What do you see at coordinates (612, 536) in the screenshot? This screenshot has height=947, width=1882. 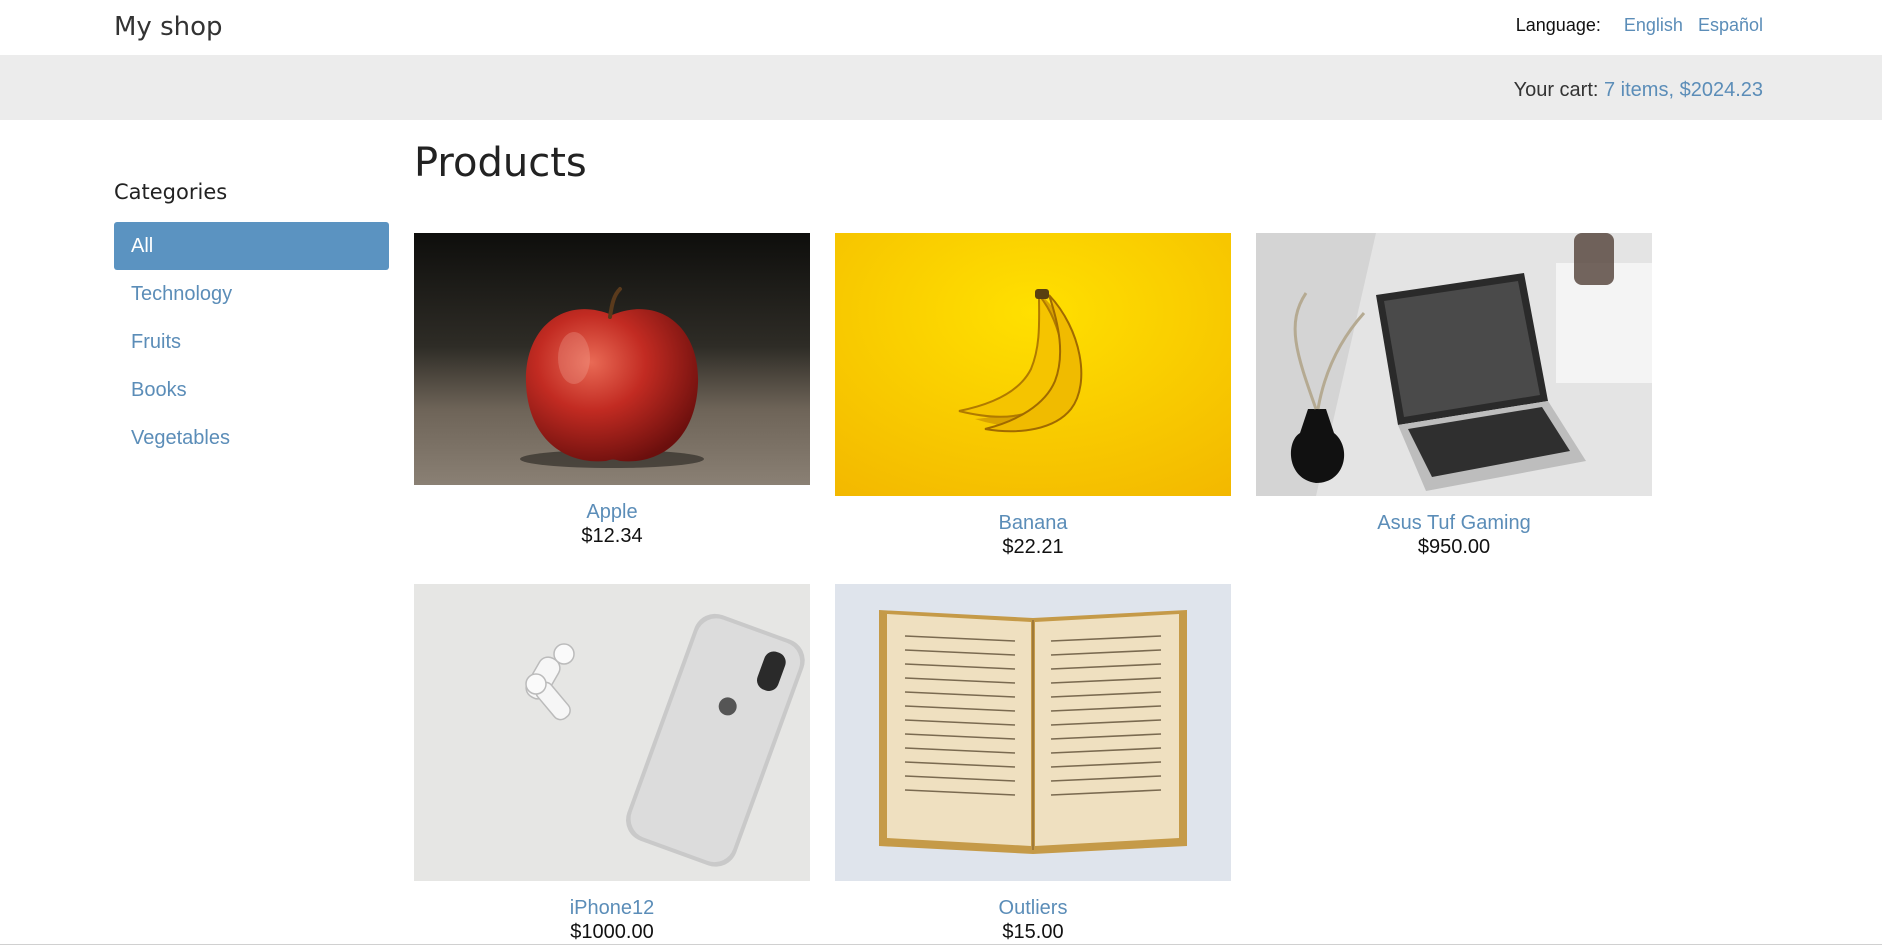 I see `product-price-apple: $12.34` at bounding box center [612, 536].